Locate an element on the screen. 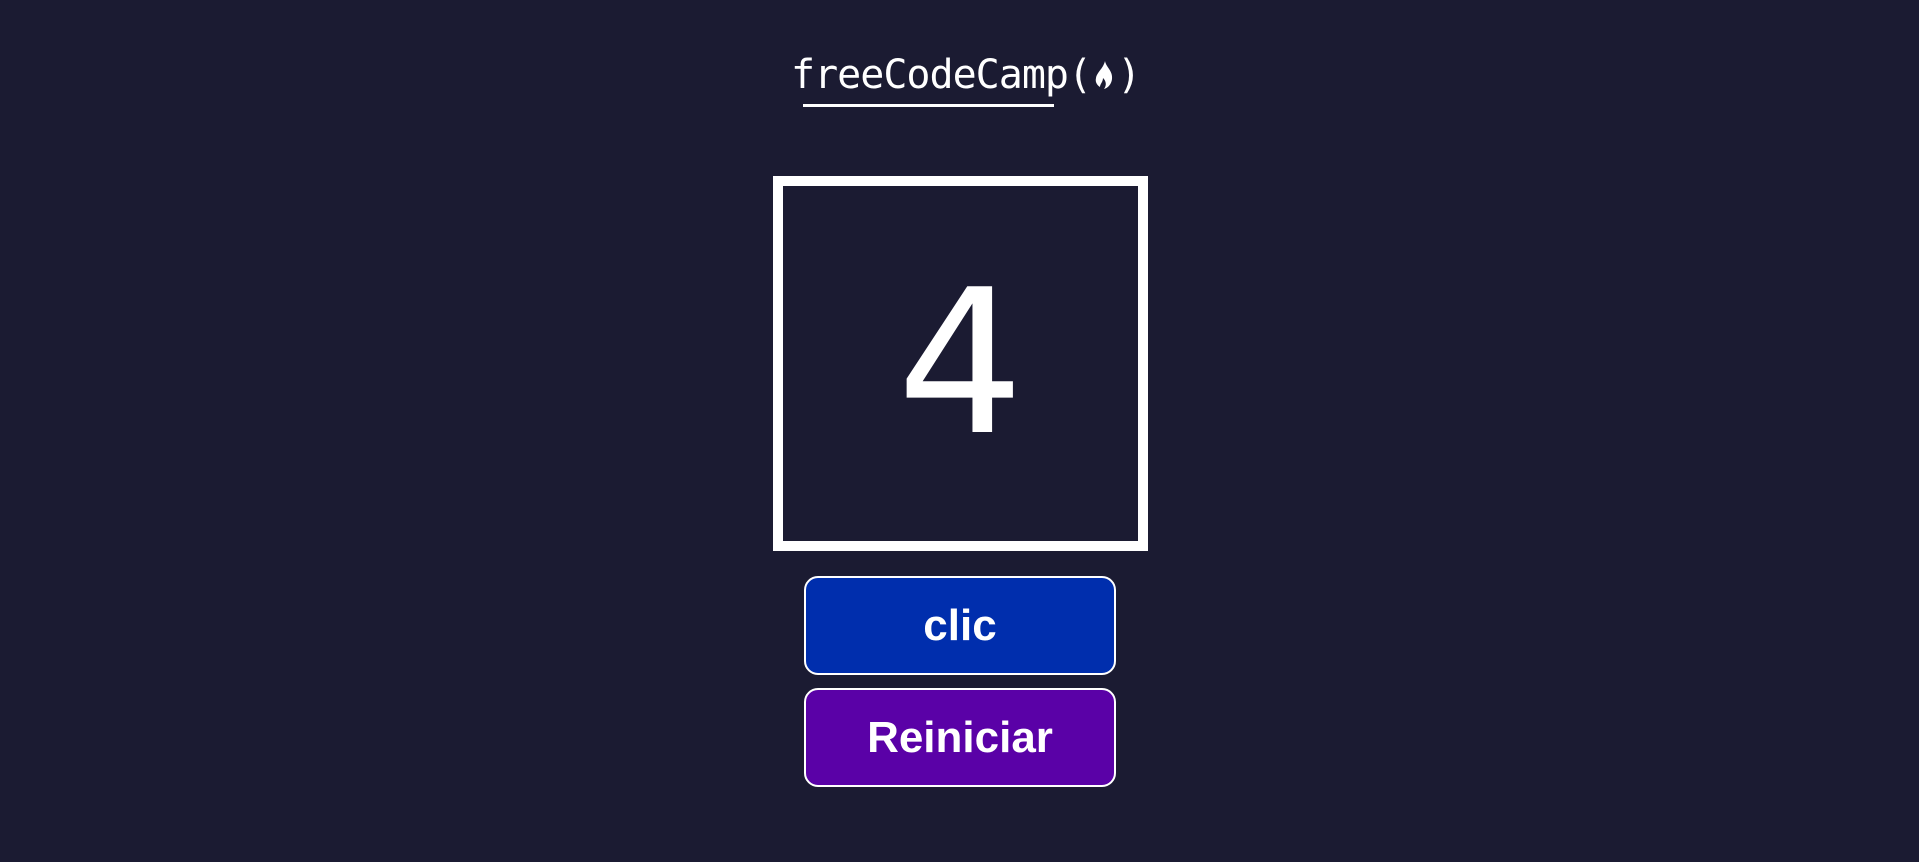  counter-display: 4 is located at coordinates (960, 363).